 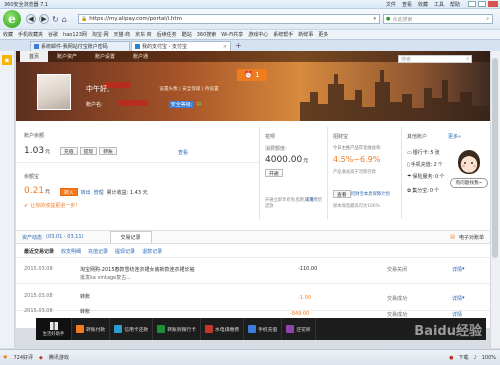 I want to click on speed-icon: ●, so click(x=451, y=358).